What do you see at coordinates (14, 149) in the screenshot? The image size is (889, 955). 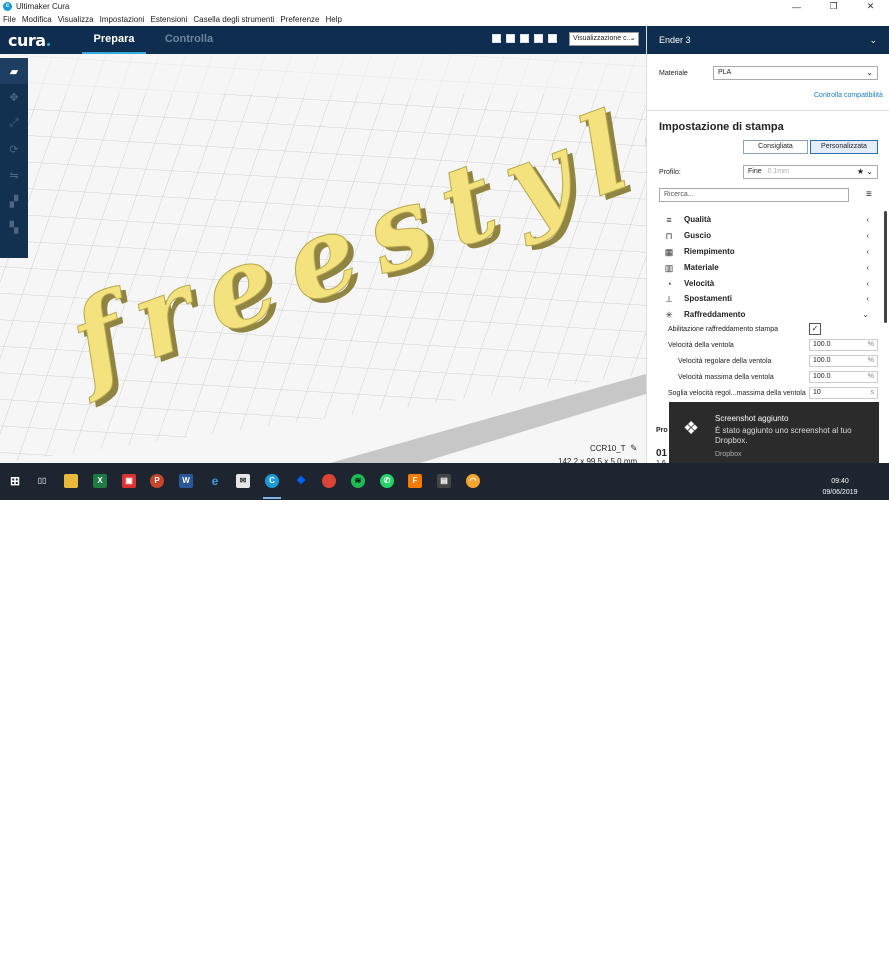 I see `rotate-icon: ⟳` at bounding box center [14, 149].